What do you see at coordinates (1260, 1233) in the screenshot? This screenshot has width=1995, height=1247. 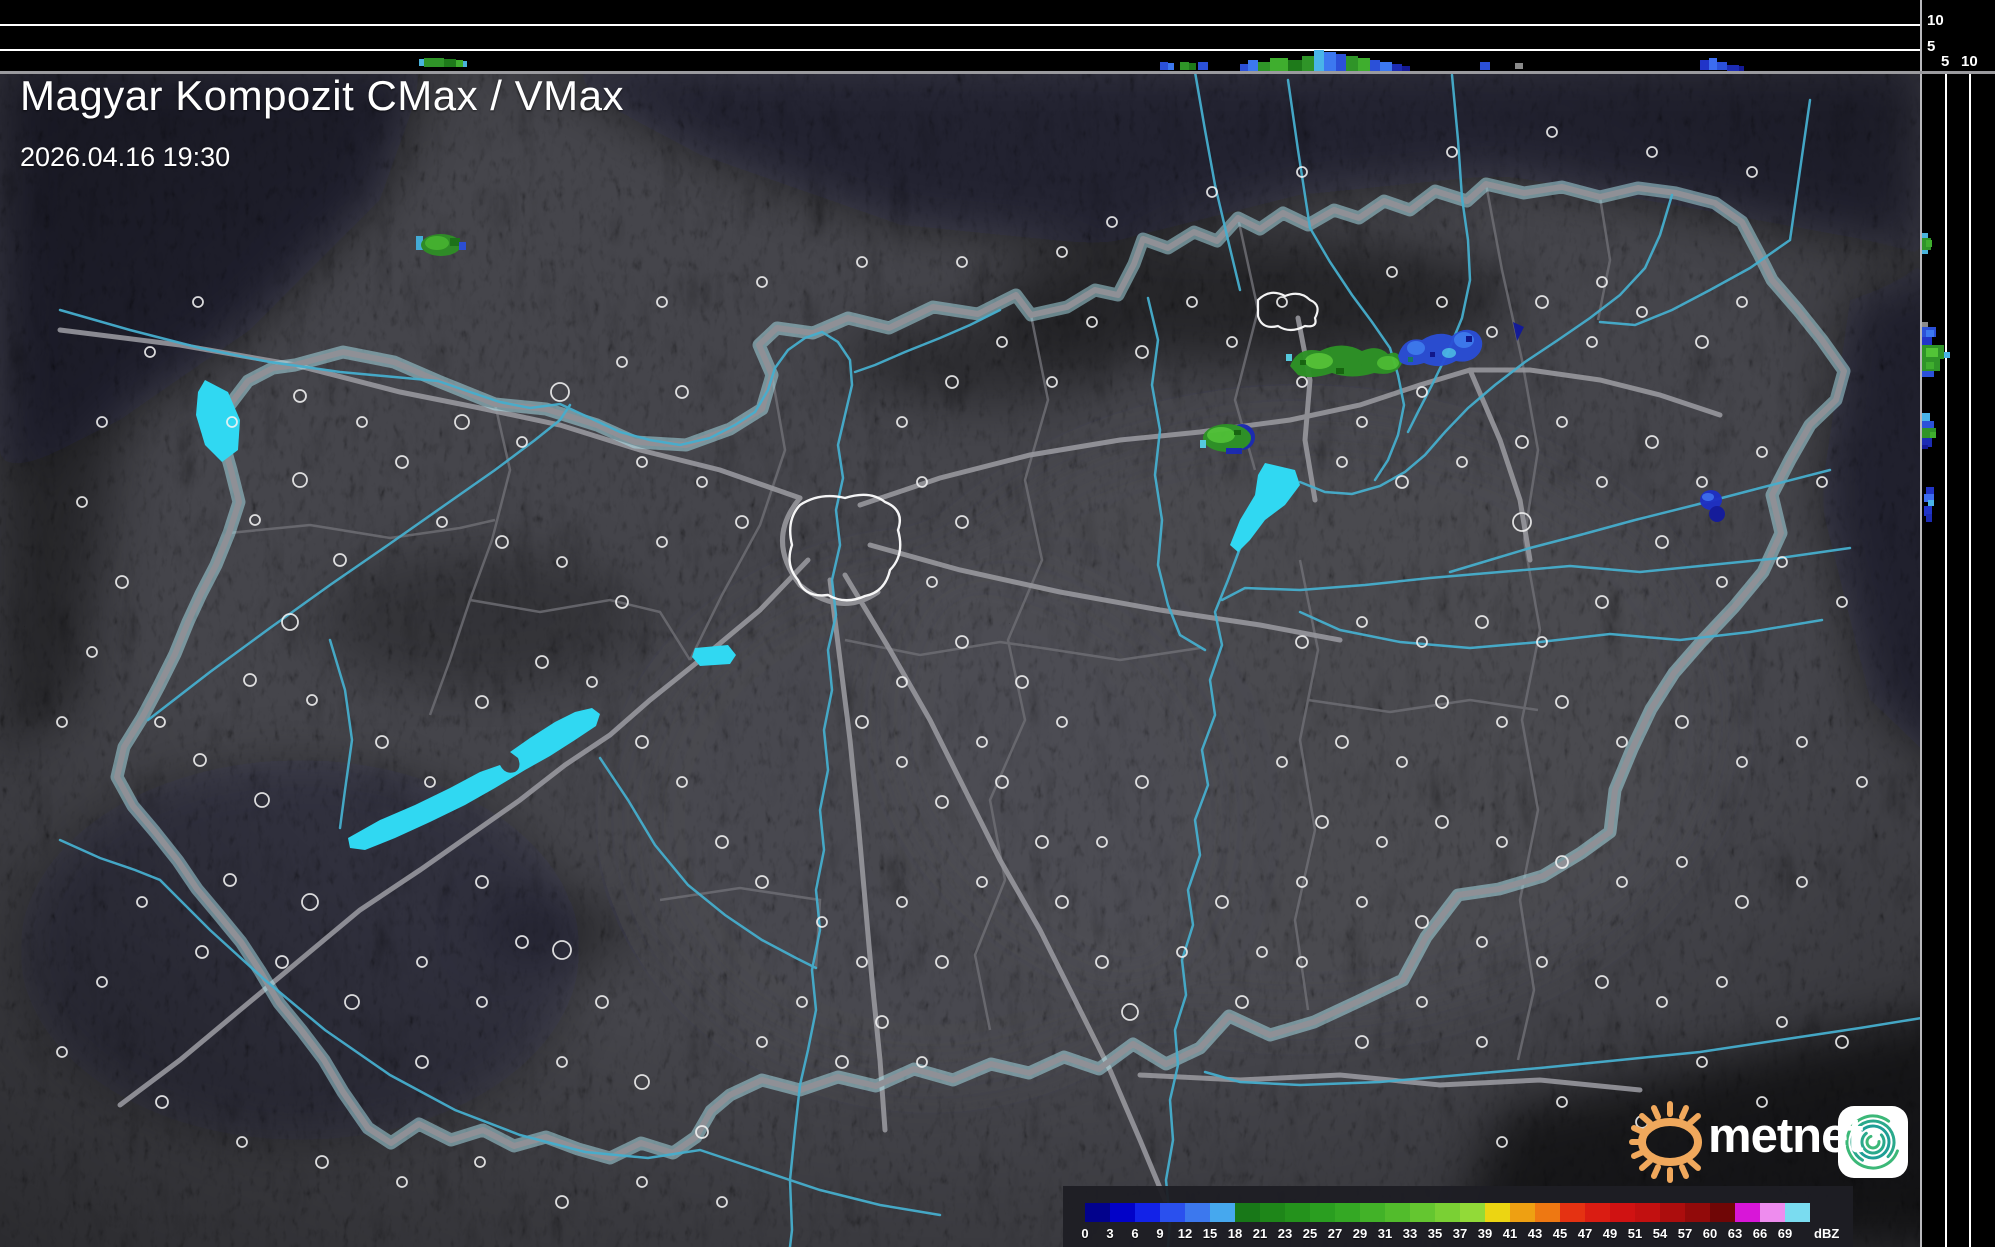 I see `legend-tick-label: 21` at bounding box center [1260, 1233].